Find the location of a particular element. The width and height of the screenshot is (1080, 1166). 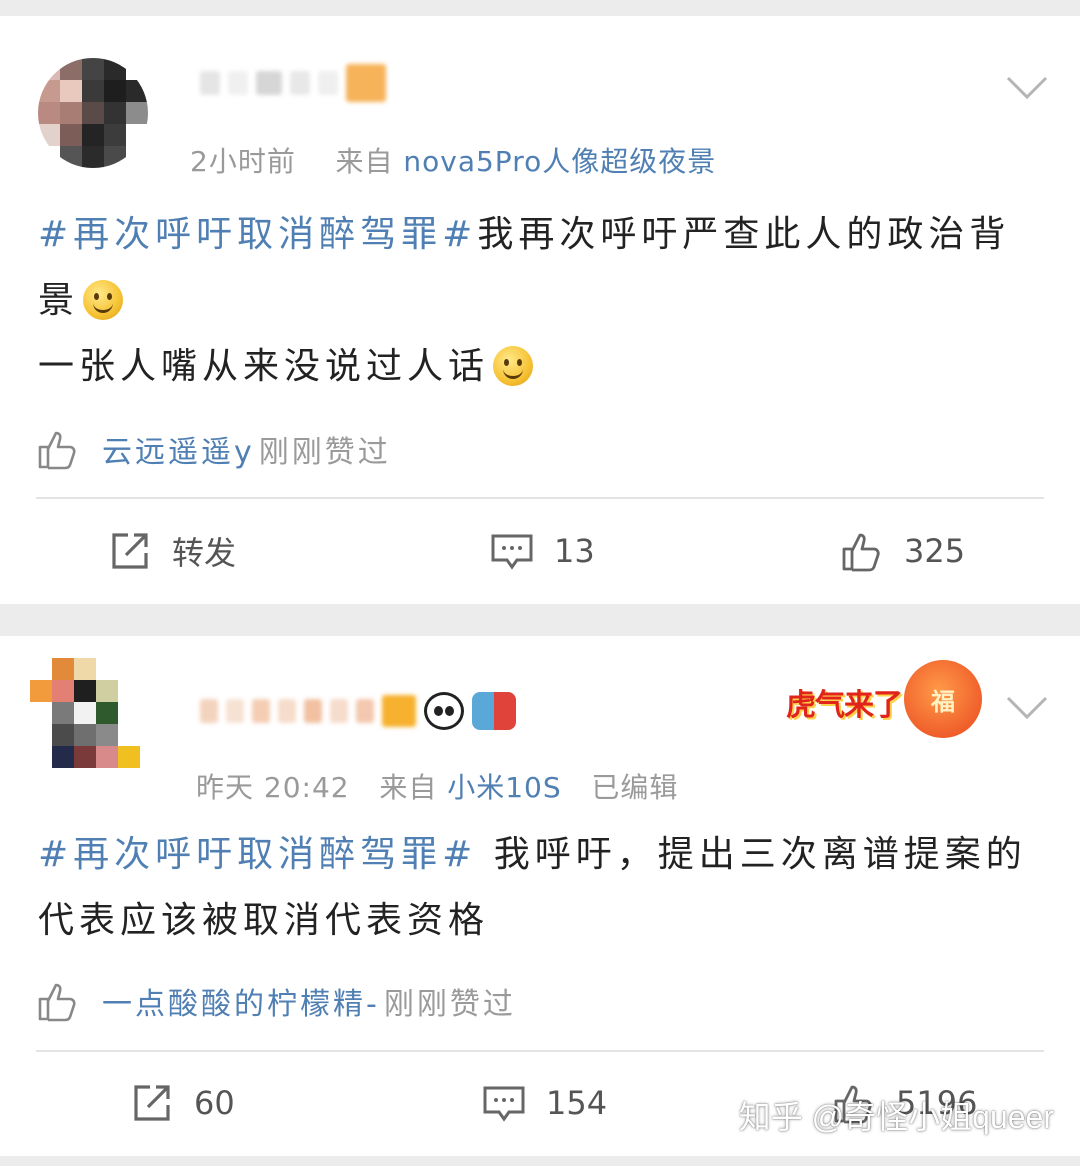

comment-button: 154 is located at coordinates (544, 1103).